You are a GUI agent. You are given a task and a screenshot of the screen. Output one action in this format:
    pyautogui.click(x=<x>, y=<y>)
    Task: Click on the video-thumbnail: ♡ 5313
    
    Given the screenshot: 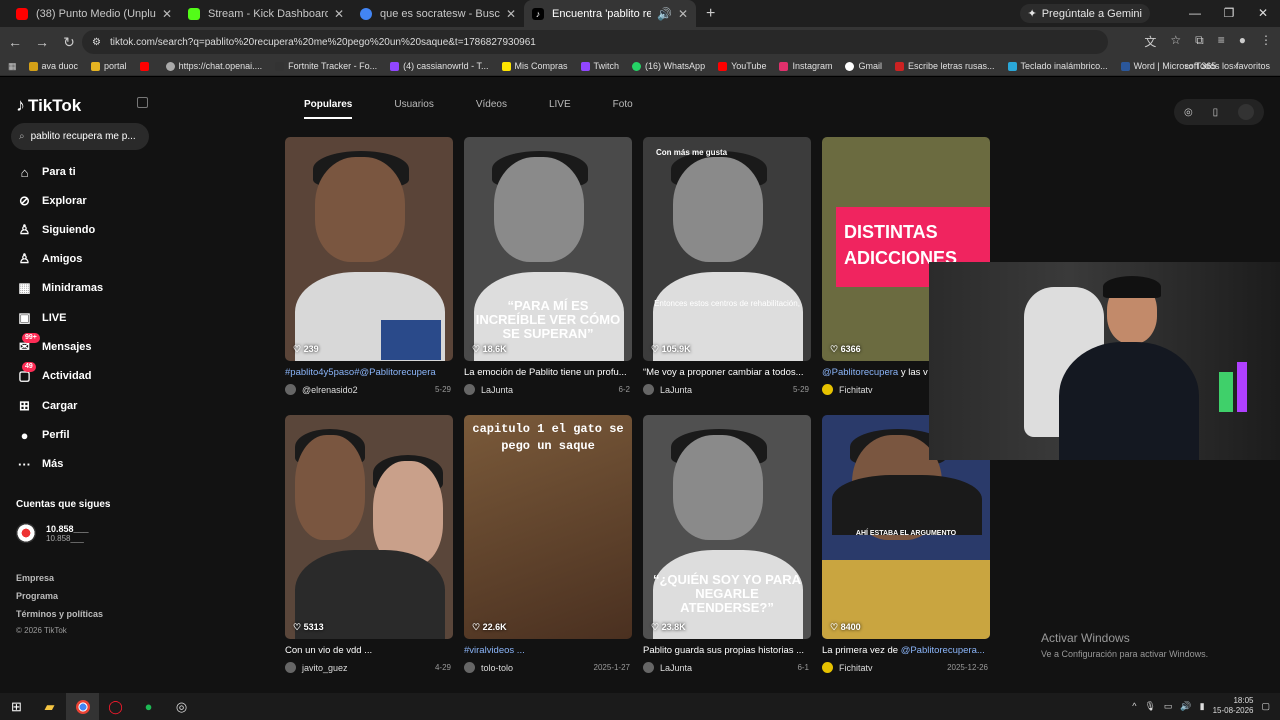 What is the action you would take?
    pyautogui.click(x=369, y=527)
    